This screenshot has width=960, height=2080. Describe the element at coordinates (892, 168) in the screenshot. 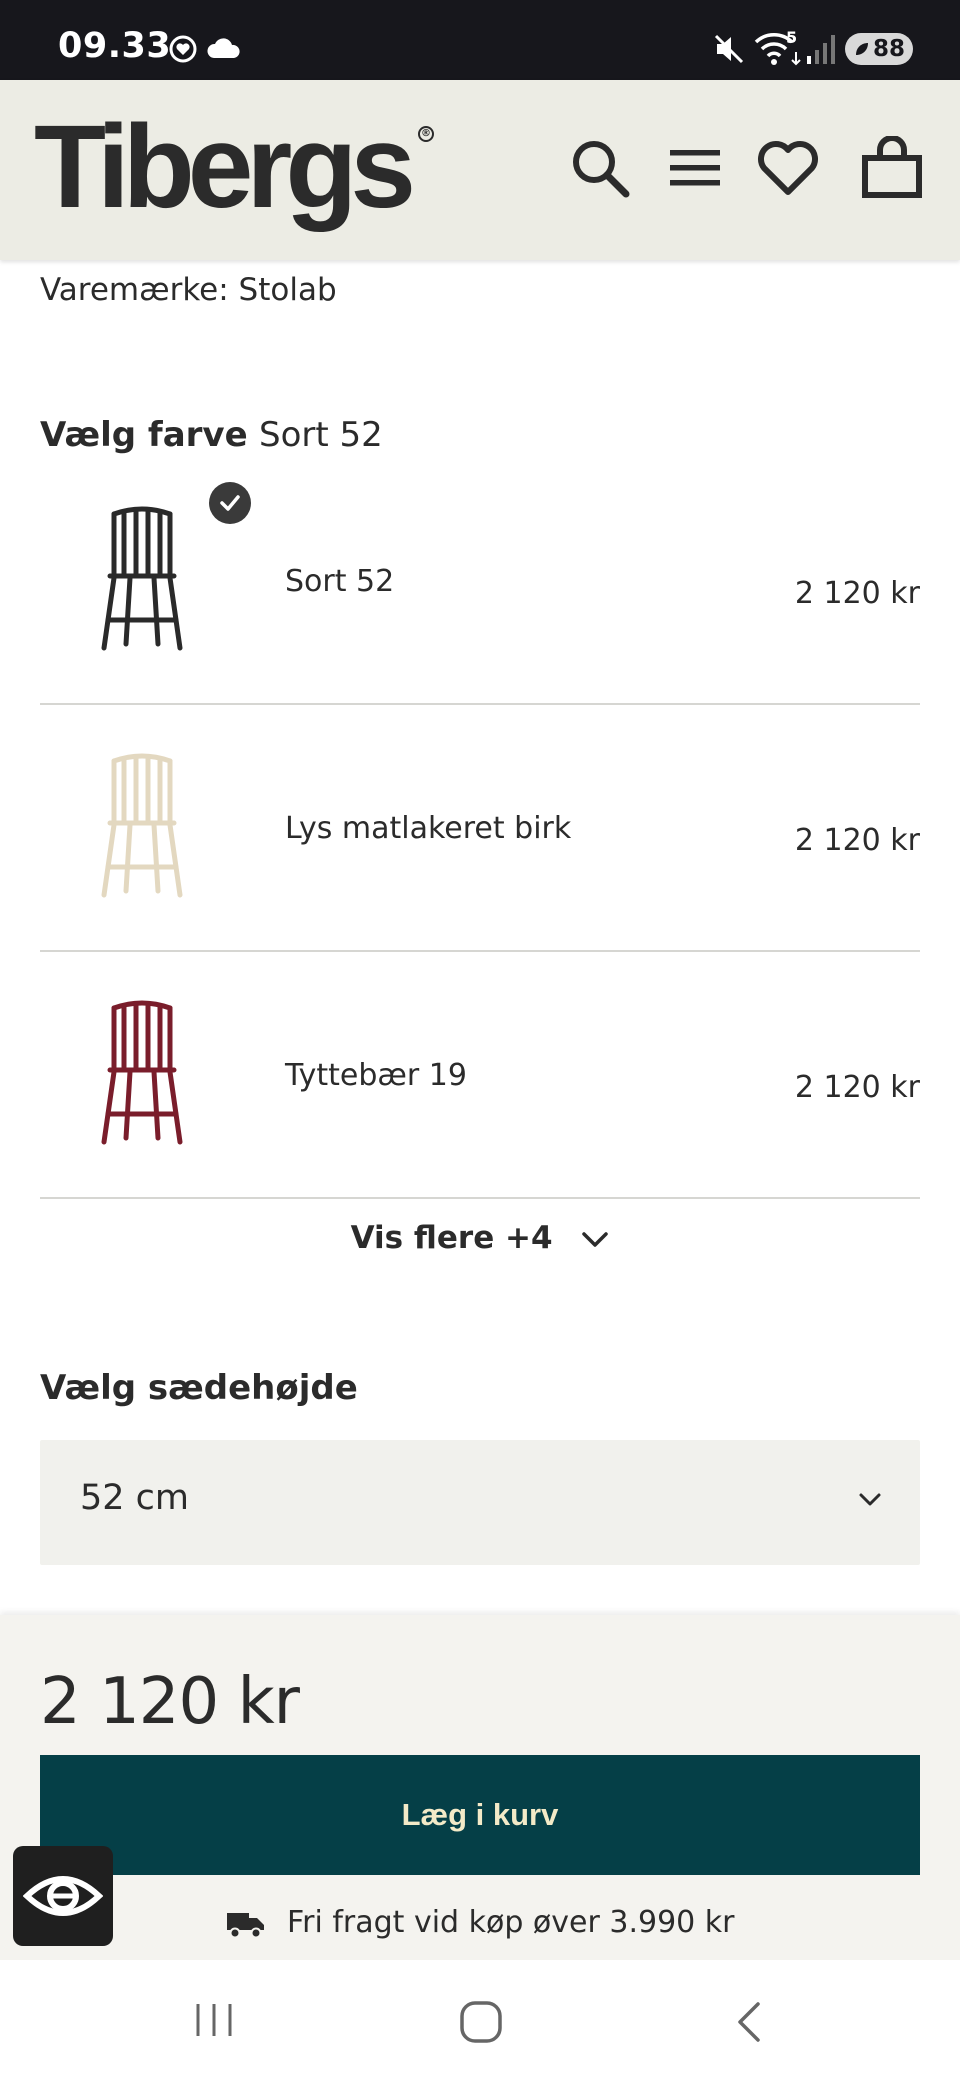

I see `cart-icon` at that location.